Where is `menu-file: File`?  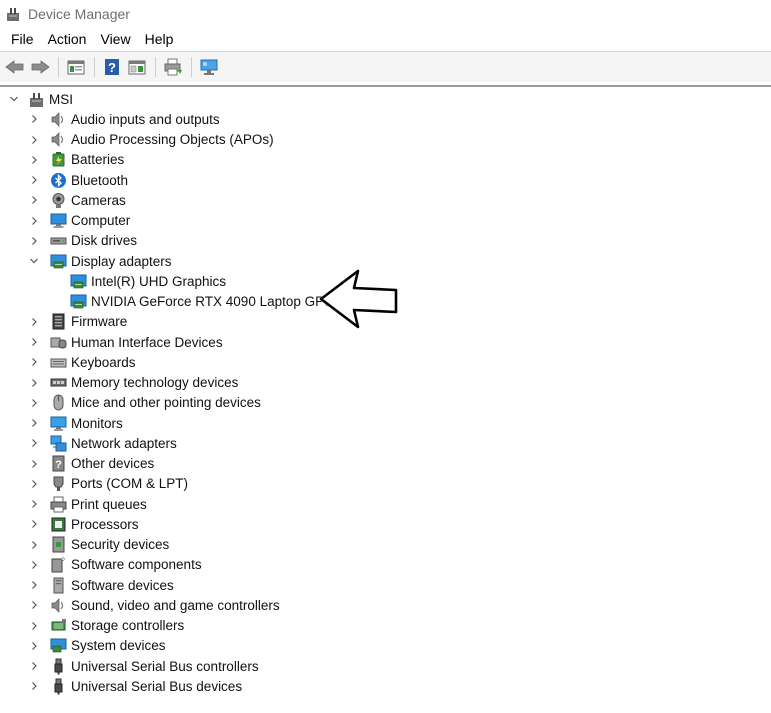 menu-file: File is located at coordinates (22, 39).